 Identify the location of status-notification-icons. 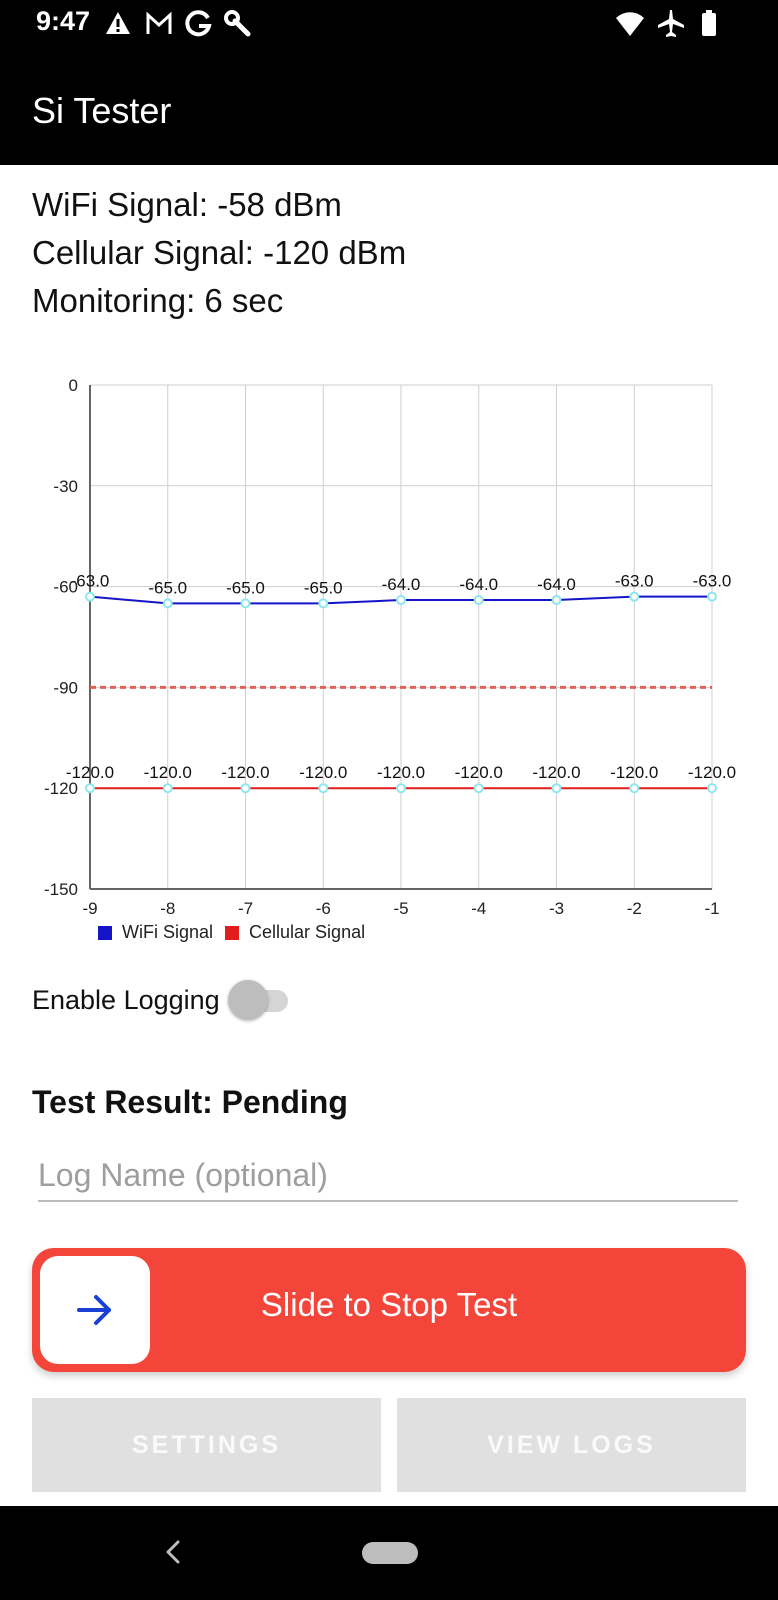
(186, 27).